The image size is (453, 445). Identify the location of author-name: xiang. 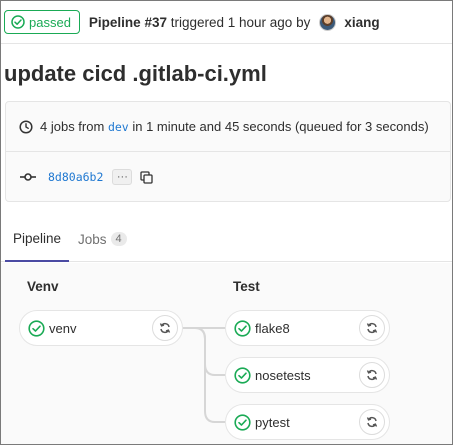
(361, 22).